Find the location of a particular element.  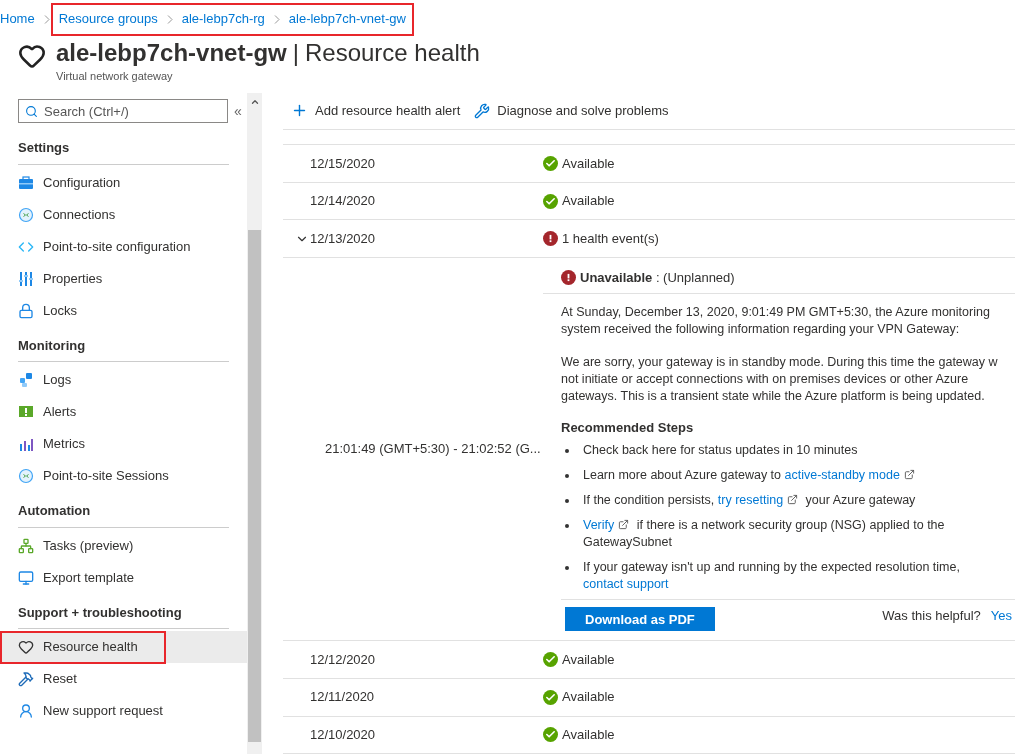

step-item: Learn more about Azure gateway to active-standby mode is located at coordinates (799, 476).